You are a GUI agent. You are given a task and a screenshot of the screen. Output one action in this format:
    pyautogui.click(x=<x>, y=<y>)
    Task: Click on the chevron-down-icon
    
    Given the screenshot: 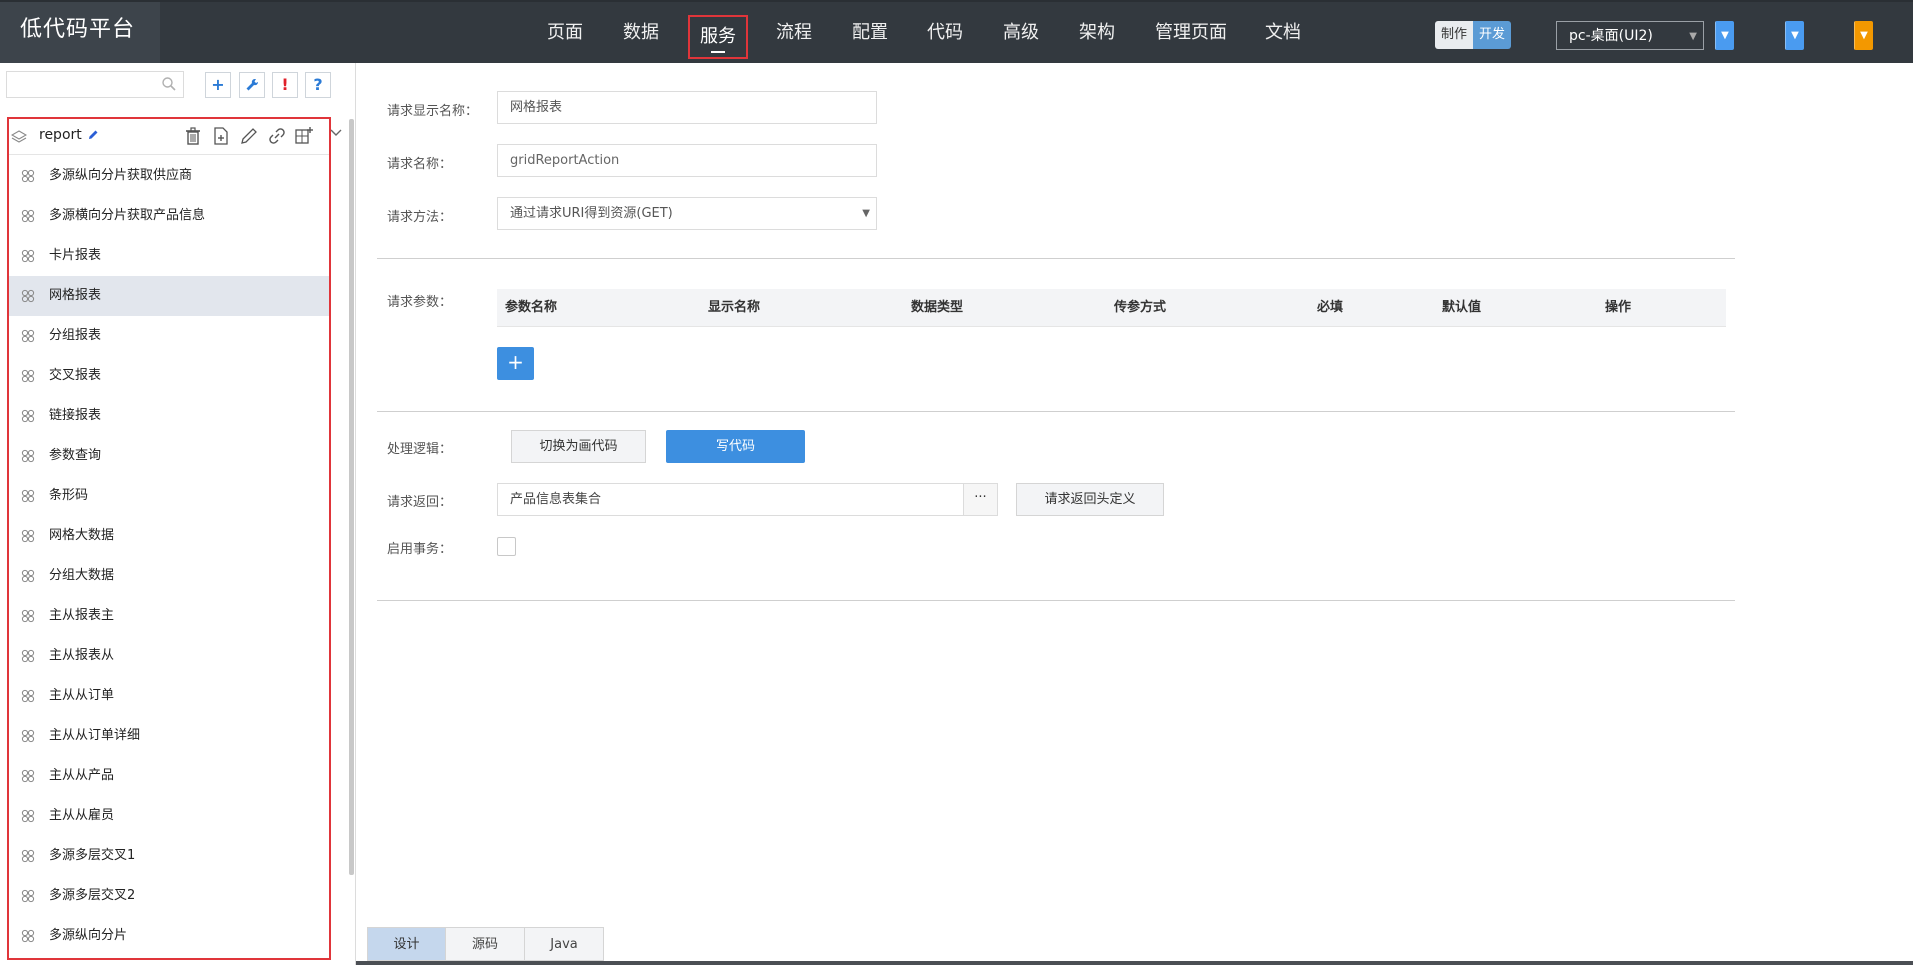 What is the action you would take?
    pyautogui.click(x=336, y=132)
    